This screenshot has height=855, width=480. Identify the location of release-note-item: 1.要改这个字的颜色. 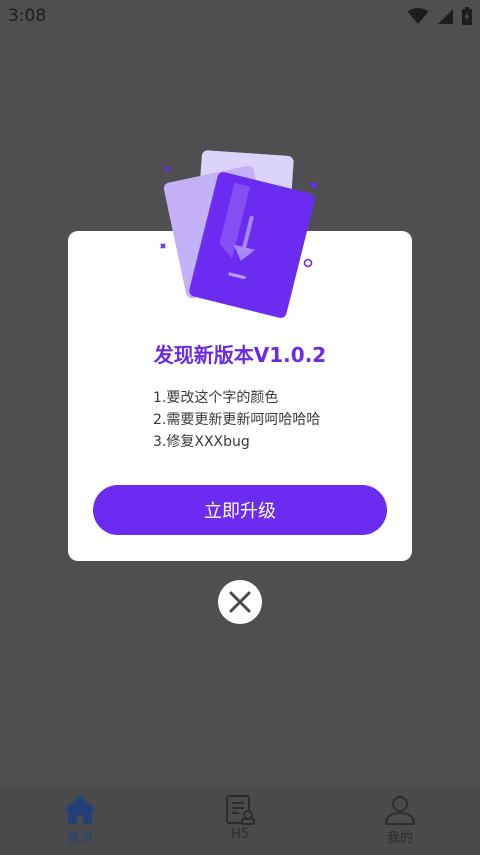
(216, 398).